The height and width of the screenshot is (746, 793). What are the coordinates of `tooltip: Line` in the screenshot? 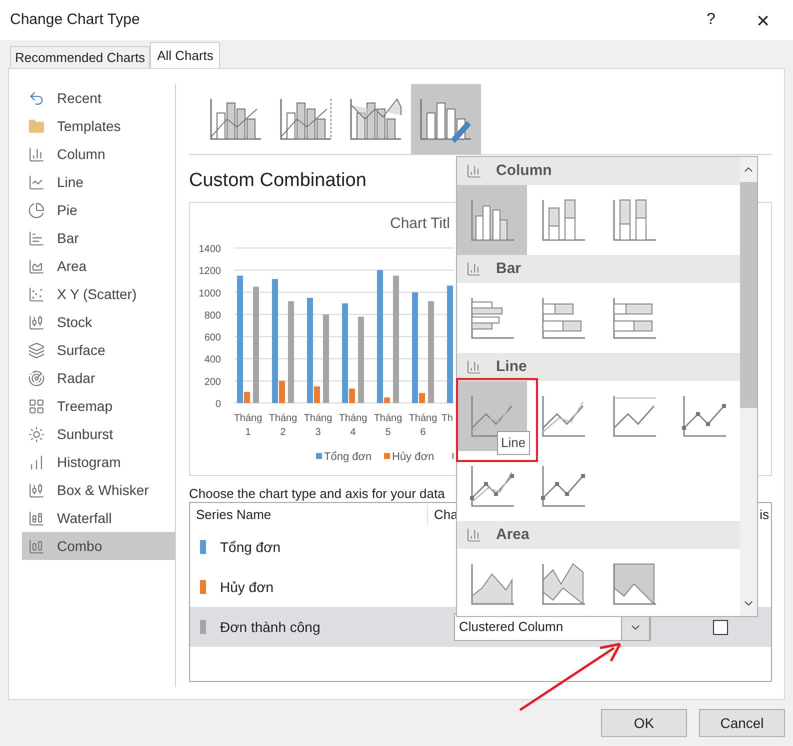 It's located at (513, 443).